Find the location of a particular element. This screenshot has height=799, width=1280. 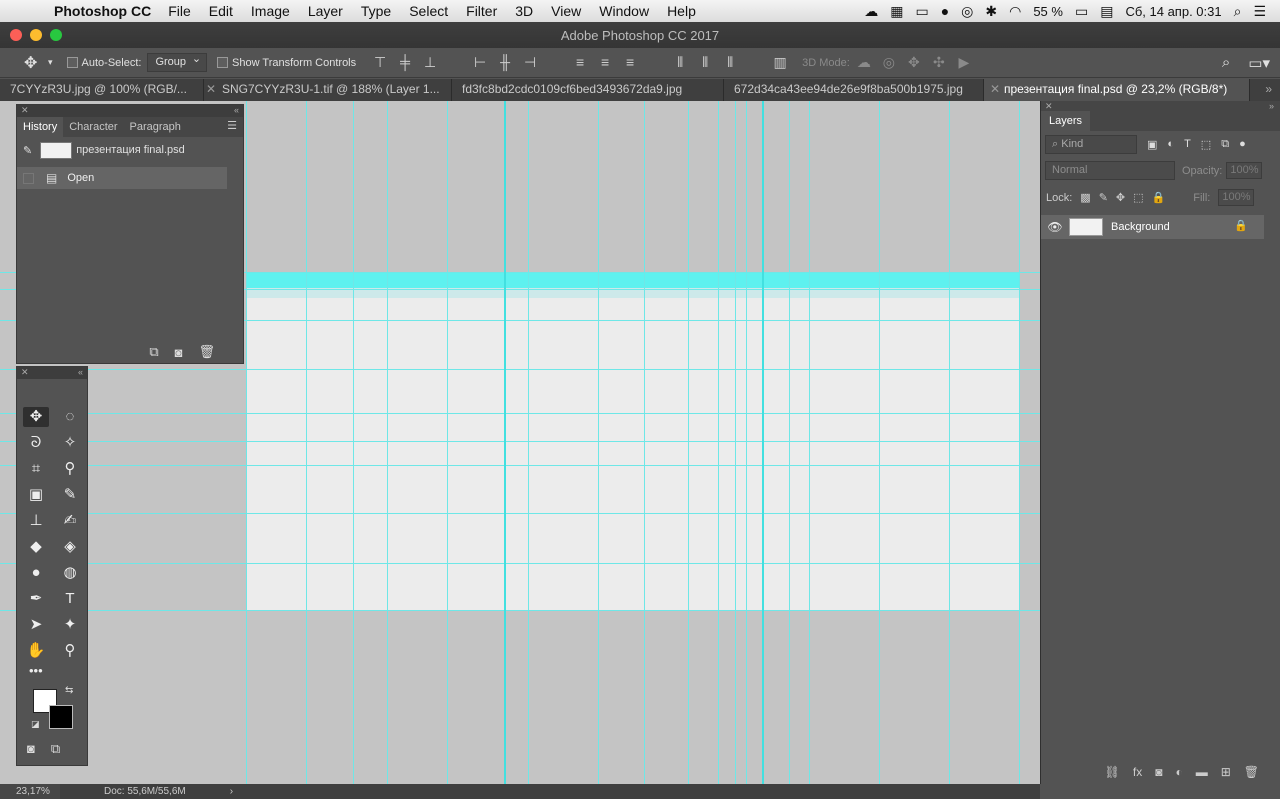

tab-layers: Layers is located at coordinates (1066, 121).